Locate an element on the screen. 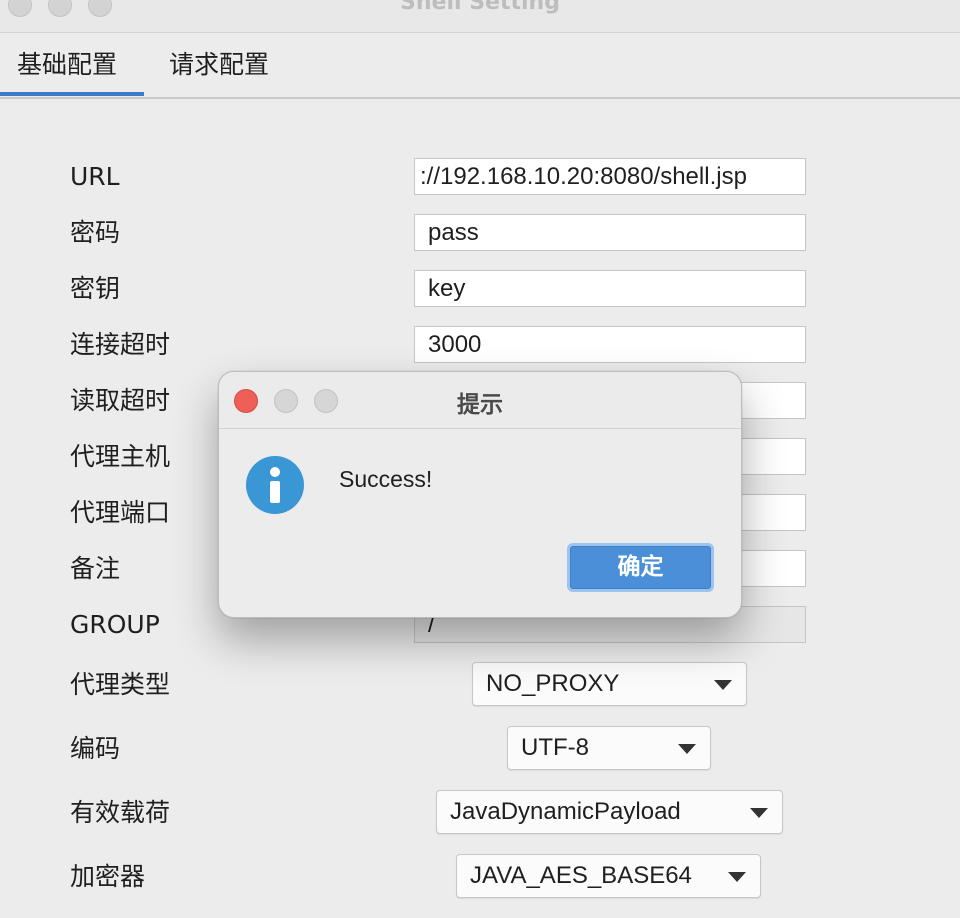 The image size is (960, 918). encoding-label: 编码 is located at coordinates (95, 748).